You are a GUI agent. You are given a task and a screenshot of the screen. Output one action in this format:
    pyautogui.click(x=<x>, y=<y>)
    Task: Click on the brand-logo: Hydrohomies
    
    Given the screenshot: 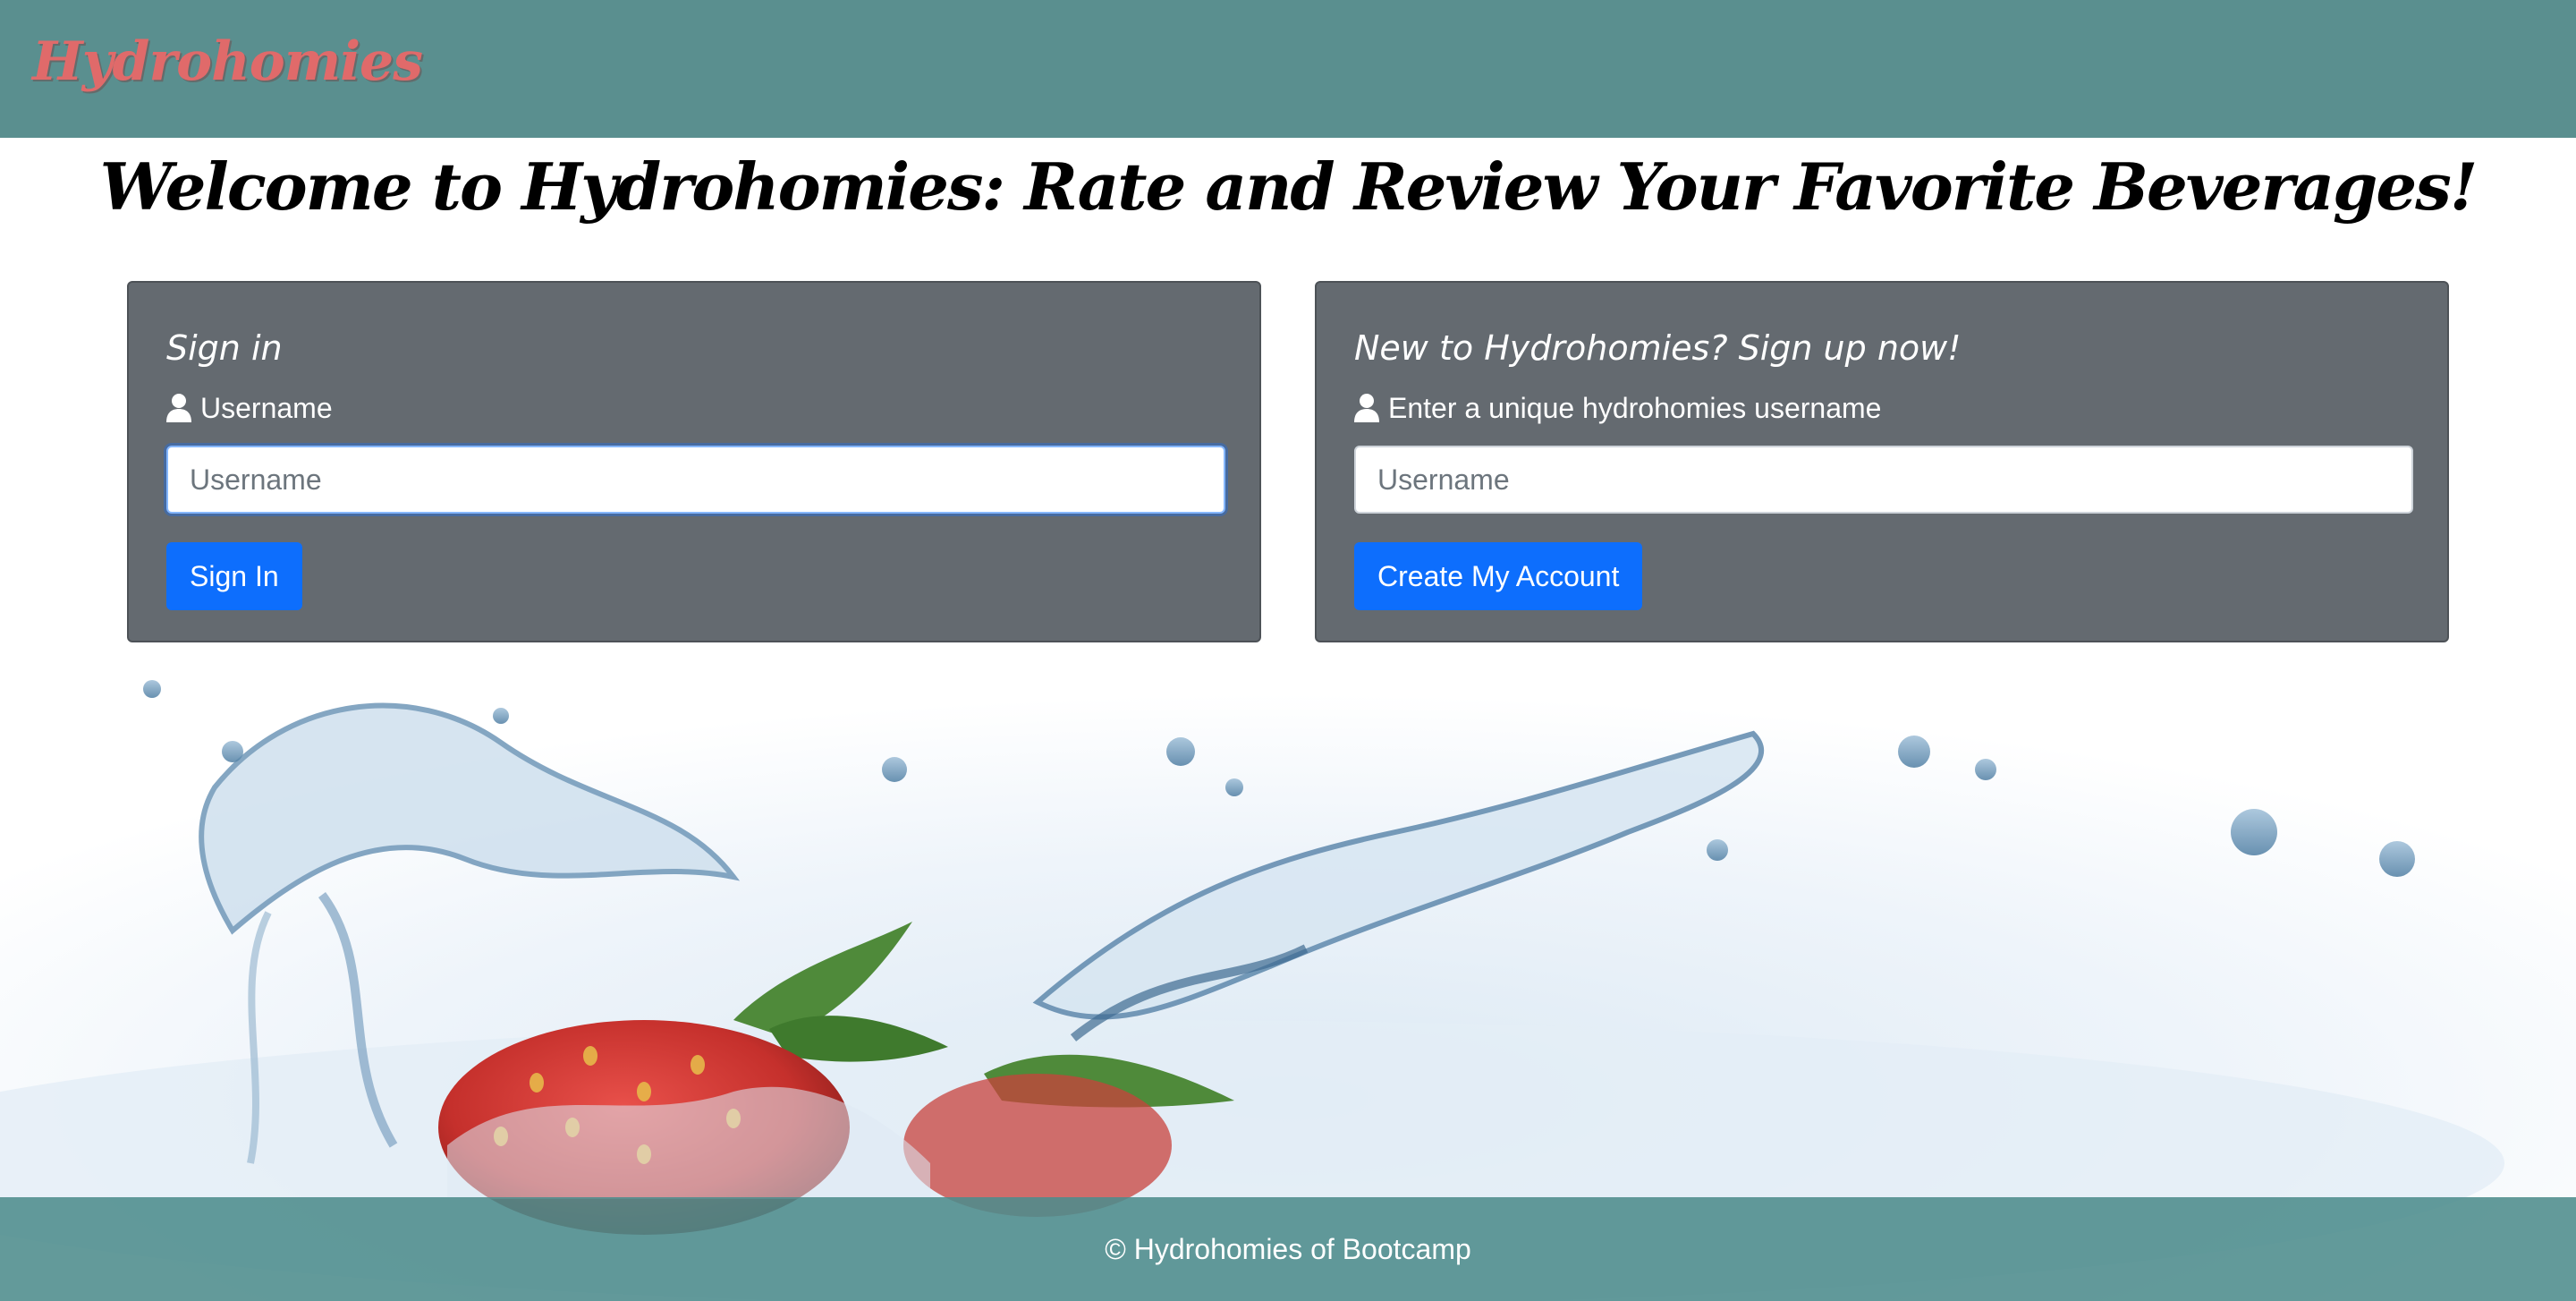 What is the action you would take?
    pyautogui.click(x=227, y=61)
    